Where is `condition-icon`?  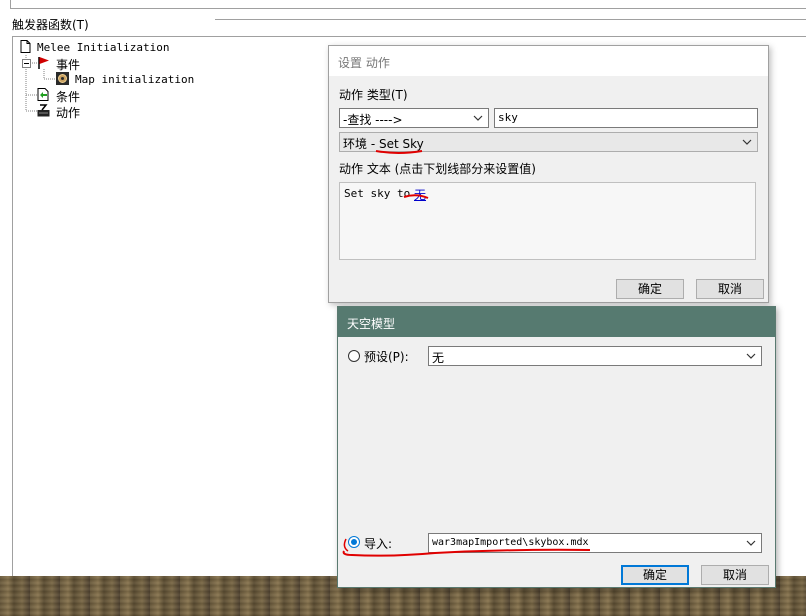
condition-icon is located at coordinates (43, 94).